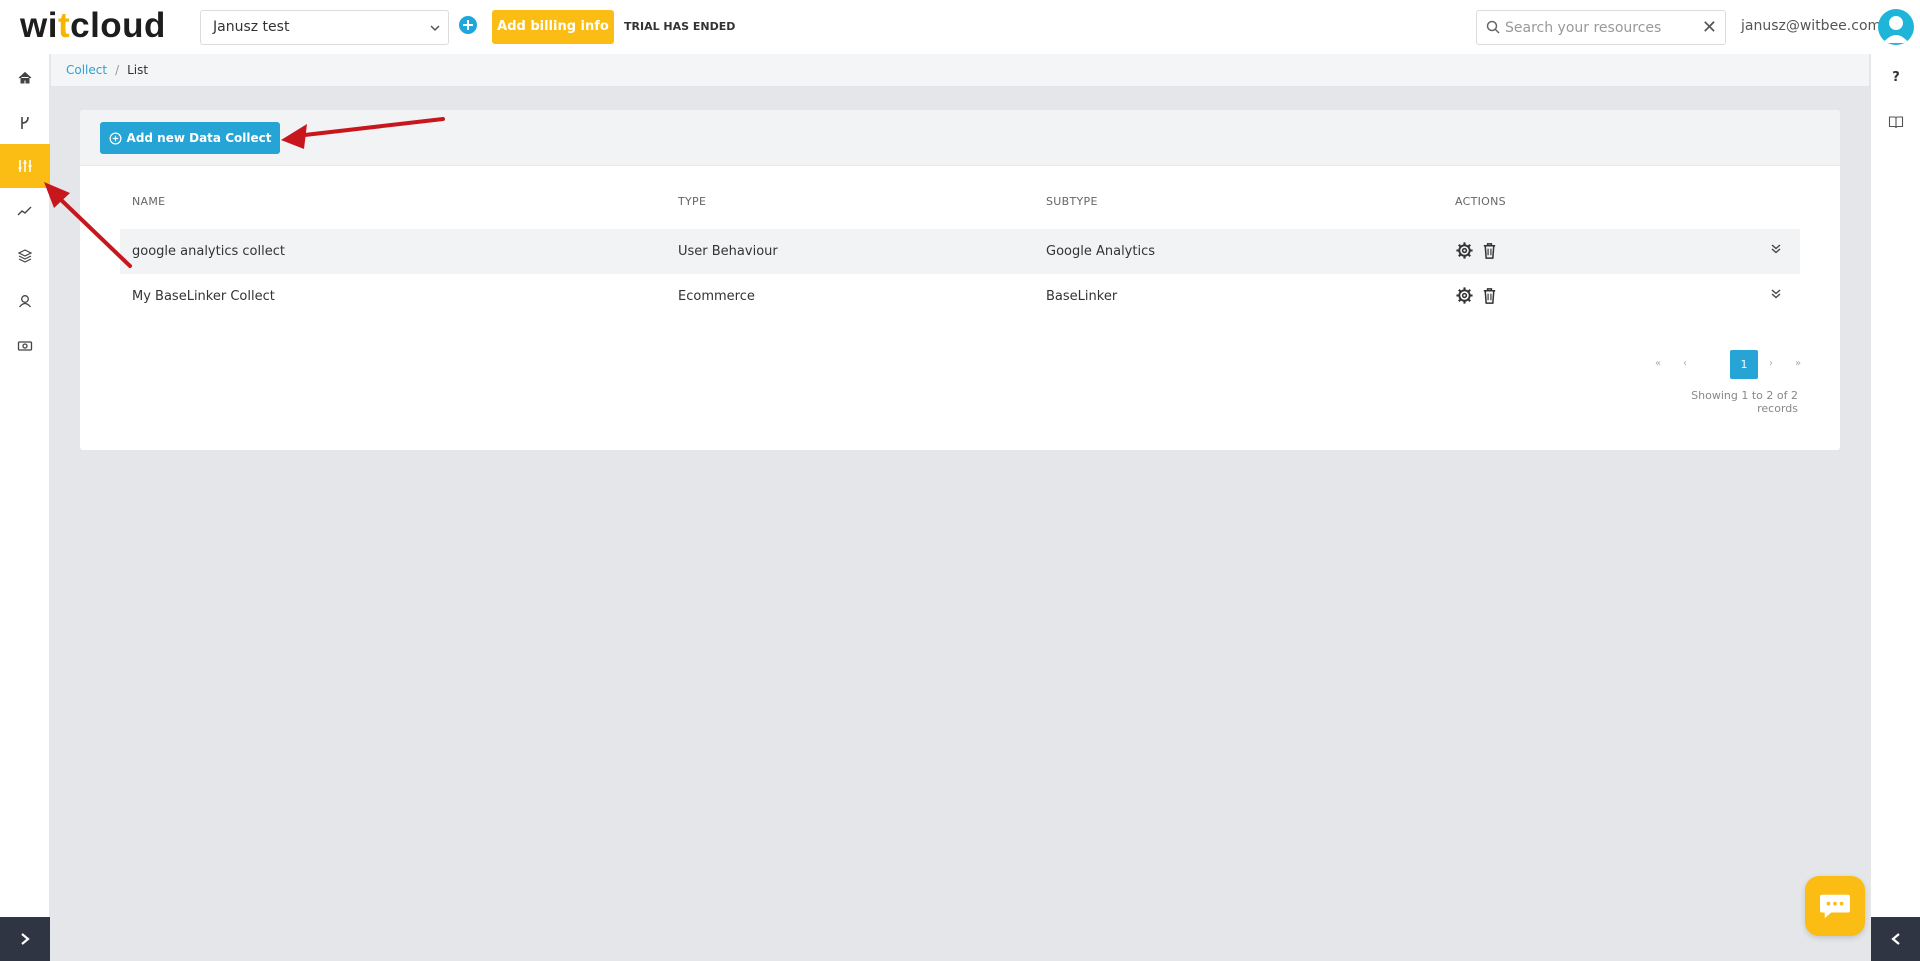 This screenshot has width=1920, height=961. I want to click on chevron-right-icon, so click(25, 939).